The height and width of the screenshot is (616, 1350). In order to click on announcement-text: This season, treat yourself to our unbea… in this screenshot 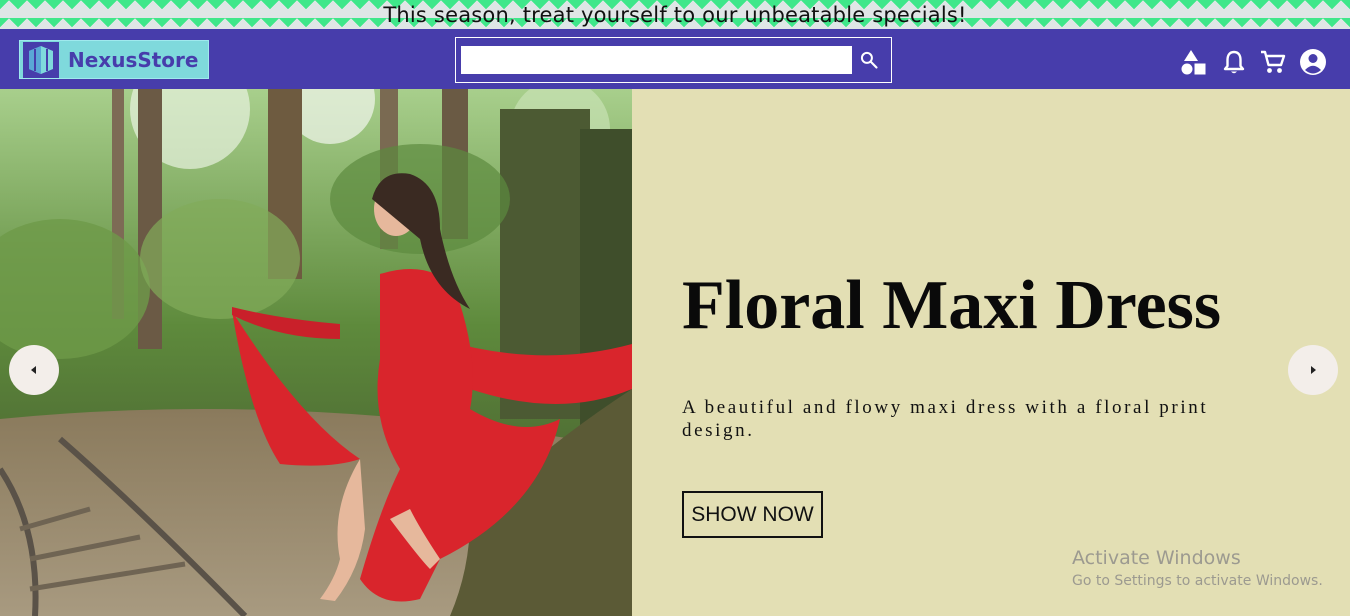, I will do `click(675, 14)`.